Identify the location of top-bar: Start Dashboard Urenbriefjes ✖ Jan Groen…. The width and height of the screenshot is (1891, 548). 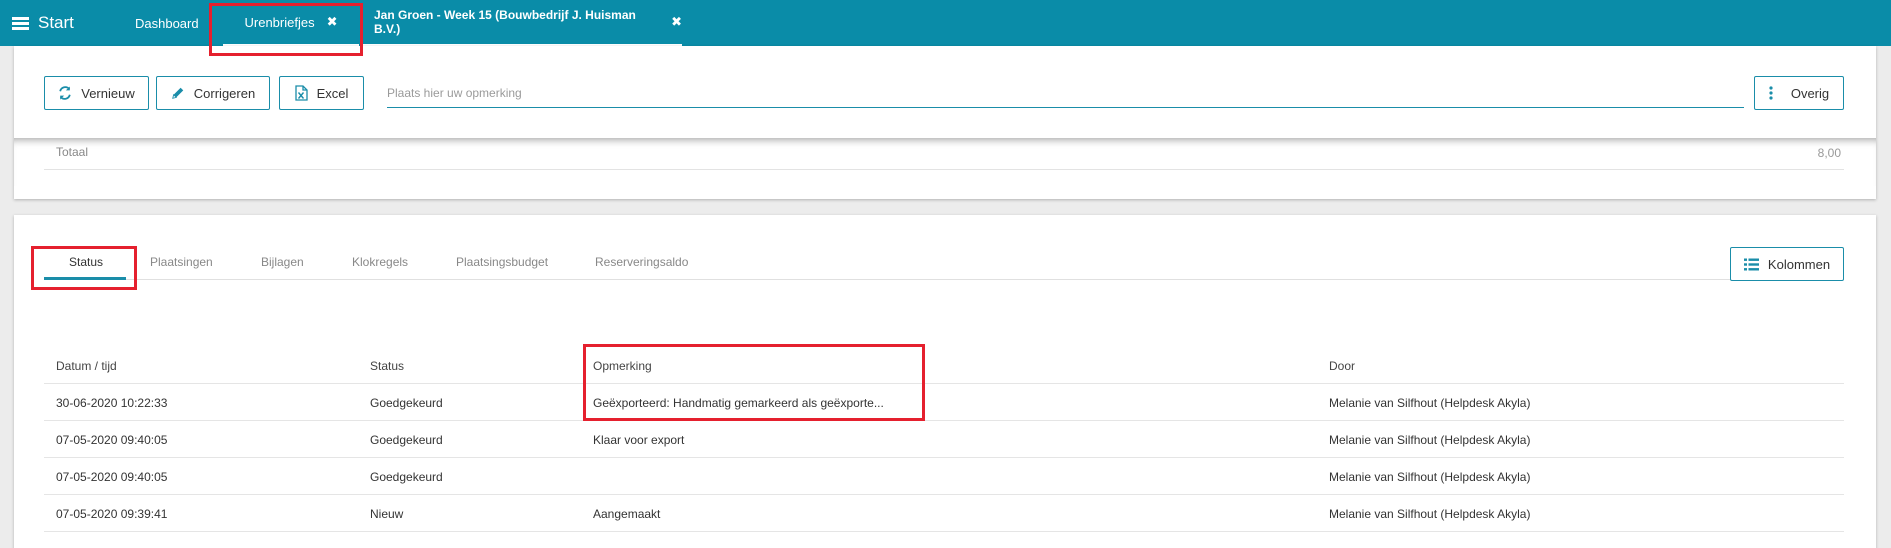
(945, 23).